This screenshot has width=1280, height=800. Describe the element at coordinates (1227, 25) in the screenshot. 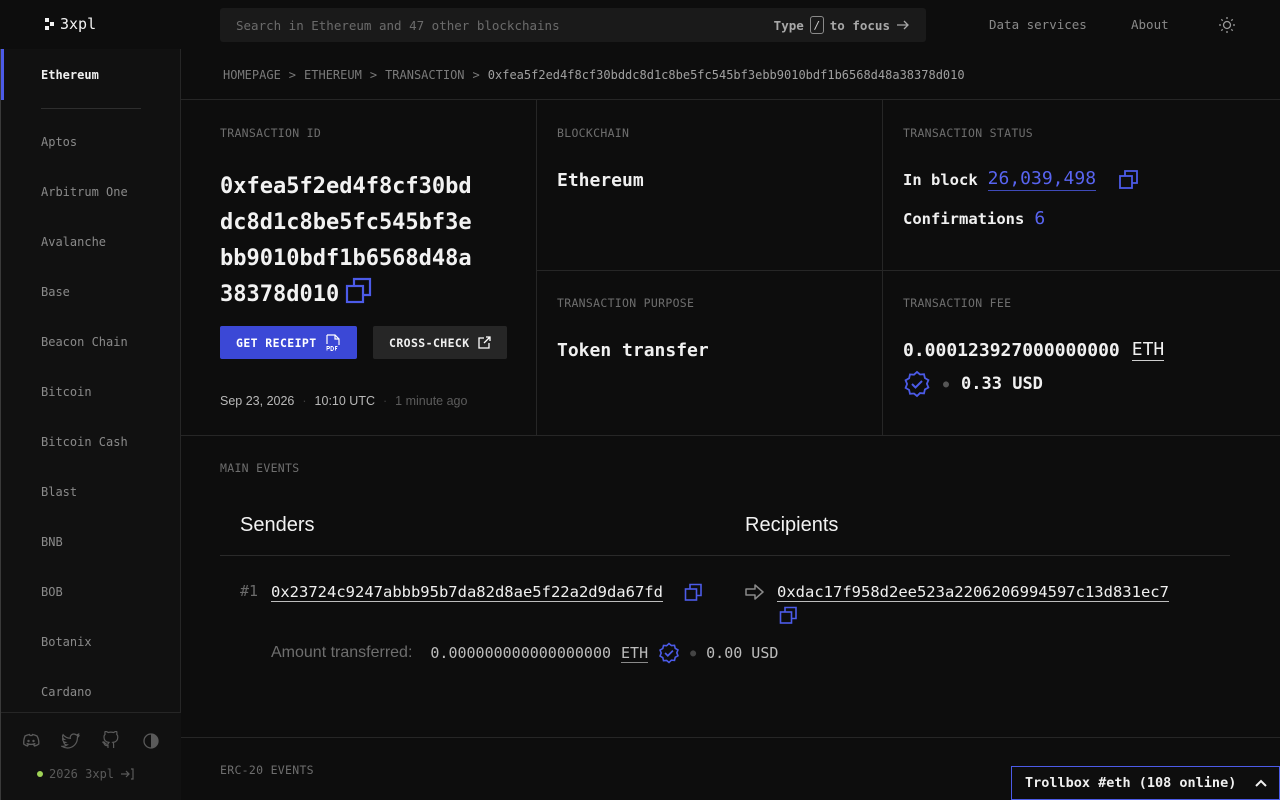

I see `sun-icon` at that location.